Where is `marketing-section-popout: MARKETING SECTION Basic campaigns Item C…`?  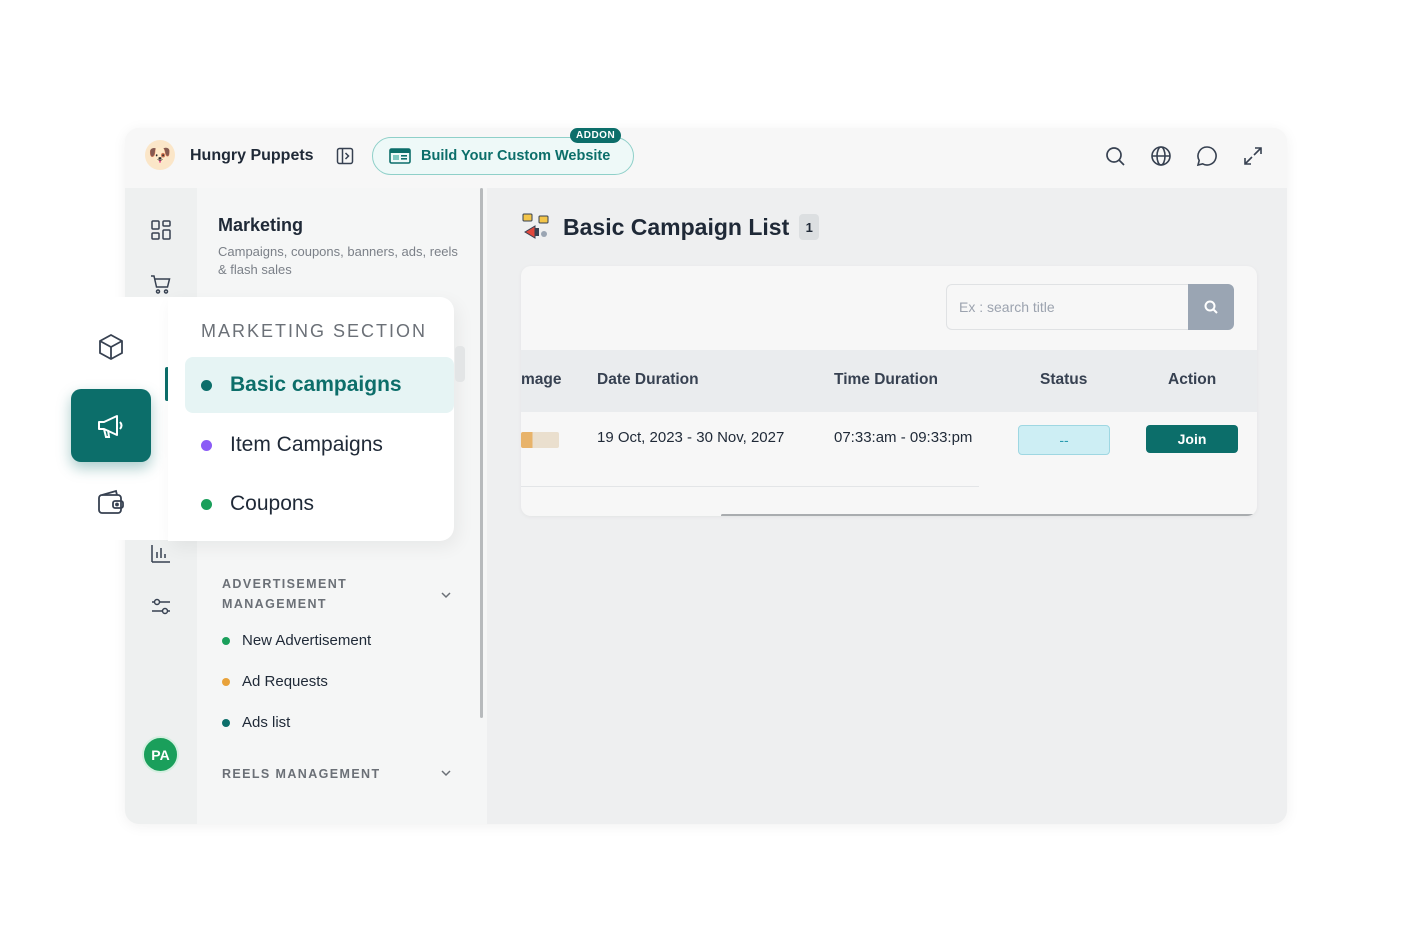 marketing-section-popout: MARKETING SECTION Basic campaigns Item C… is located at coordinates (311, 419).